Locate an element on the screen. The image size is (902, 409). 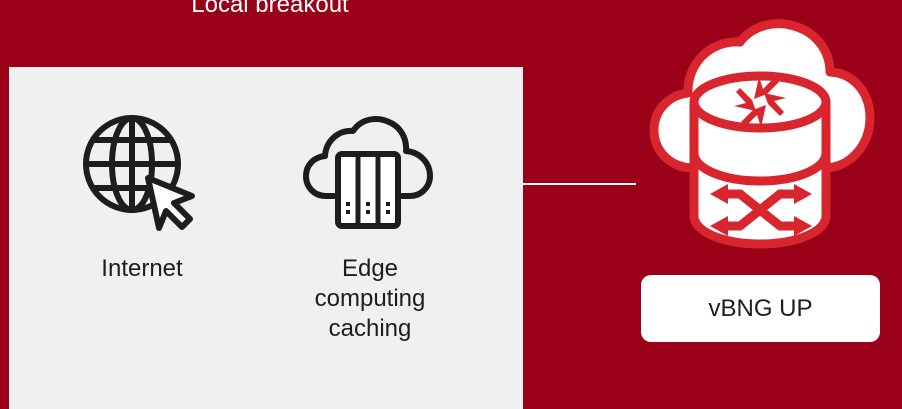
edge-label-line-2: computing is located at coordinates (370, 298).